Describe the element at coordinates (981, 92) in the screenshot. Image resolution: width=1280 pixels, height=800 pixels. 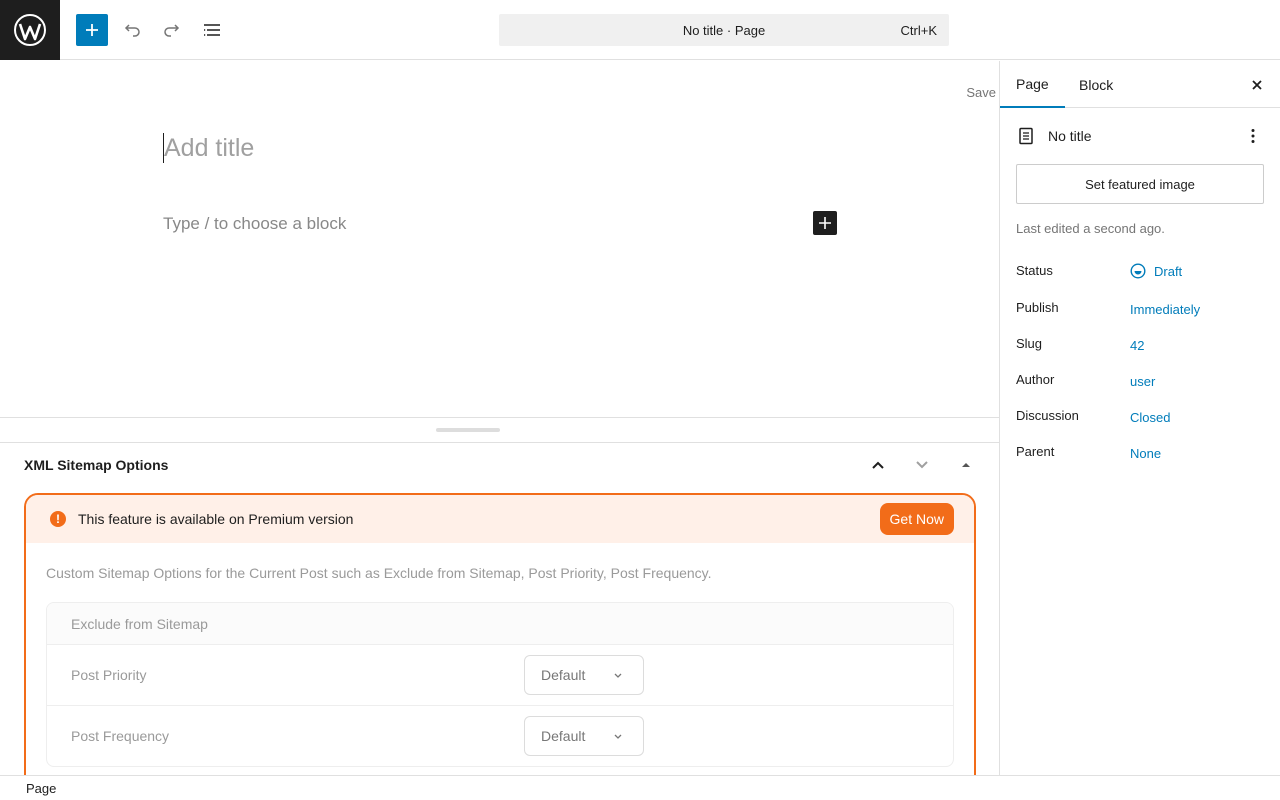
I see `save-draft-button: Save` at that location.